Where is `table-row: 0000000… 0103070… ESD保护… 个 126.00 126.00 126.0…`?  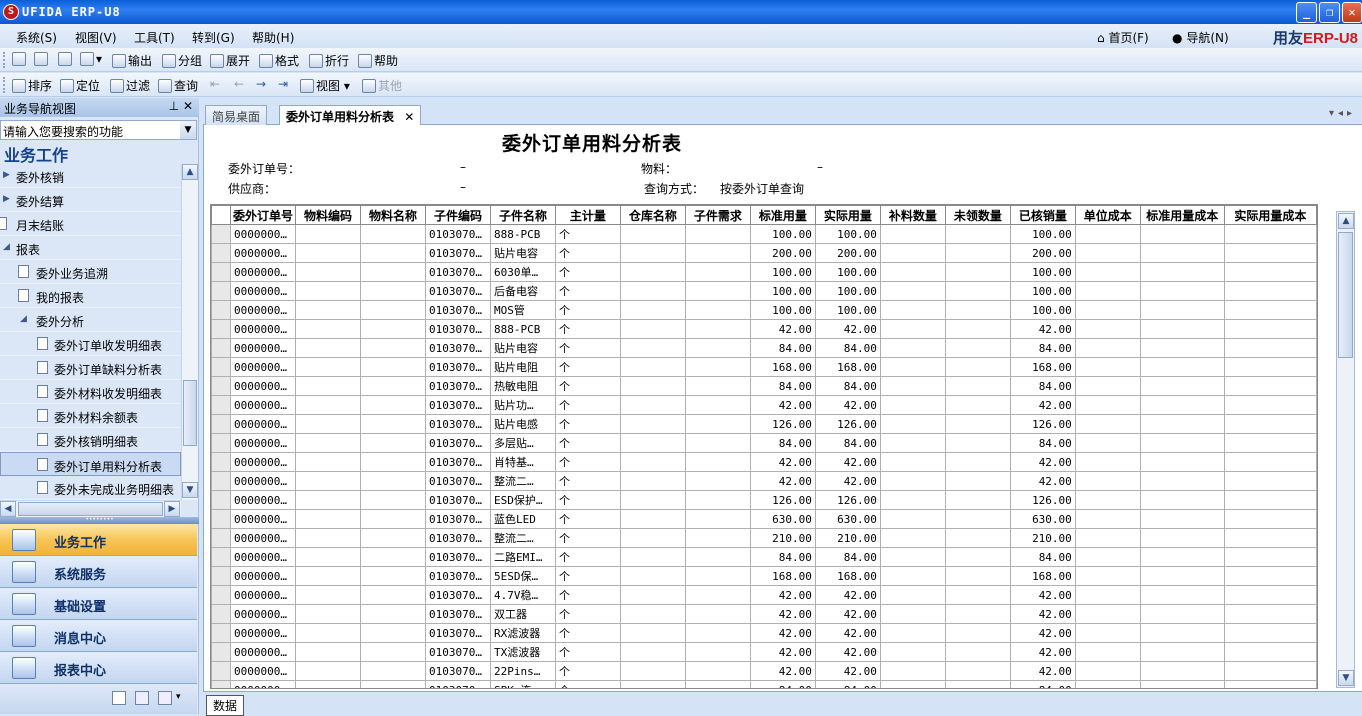
table-row: 0000000… 0103070… ESD保护… 个 126.00 126.00 126.0… is located at coordinates (764, 500).